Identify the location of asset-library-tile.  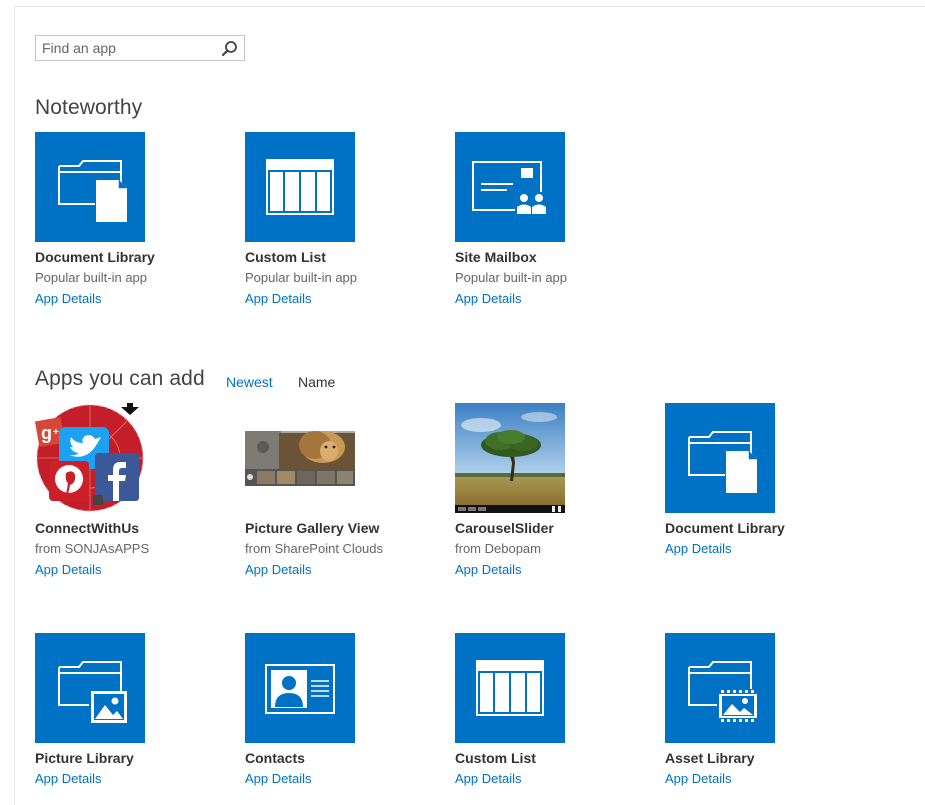
(720, 688).